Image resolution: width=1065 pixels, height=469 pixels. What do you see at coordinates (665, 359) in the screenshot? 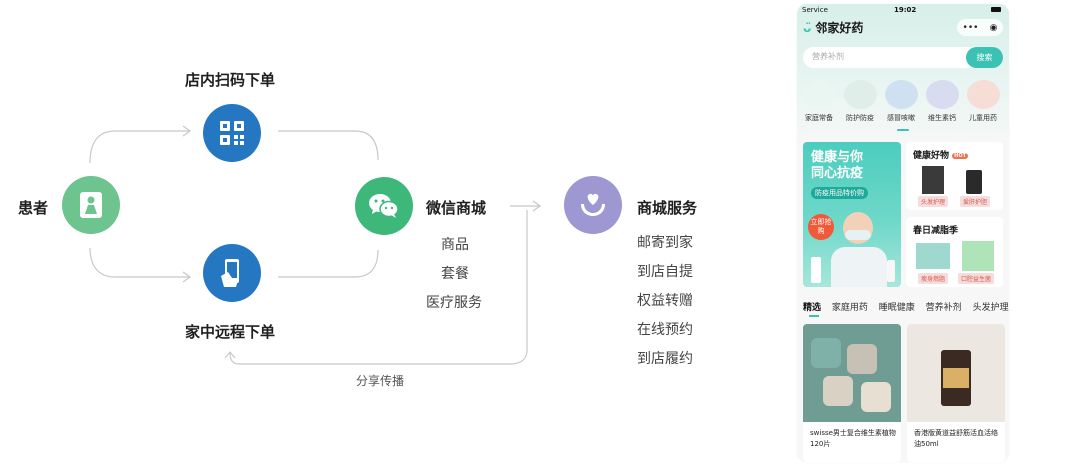
I see `service-item-fulfil: 到店履约` at bounding box center [665, 359].